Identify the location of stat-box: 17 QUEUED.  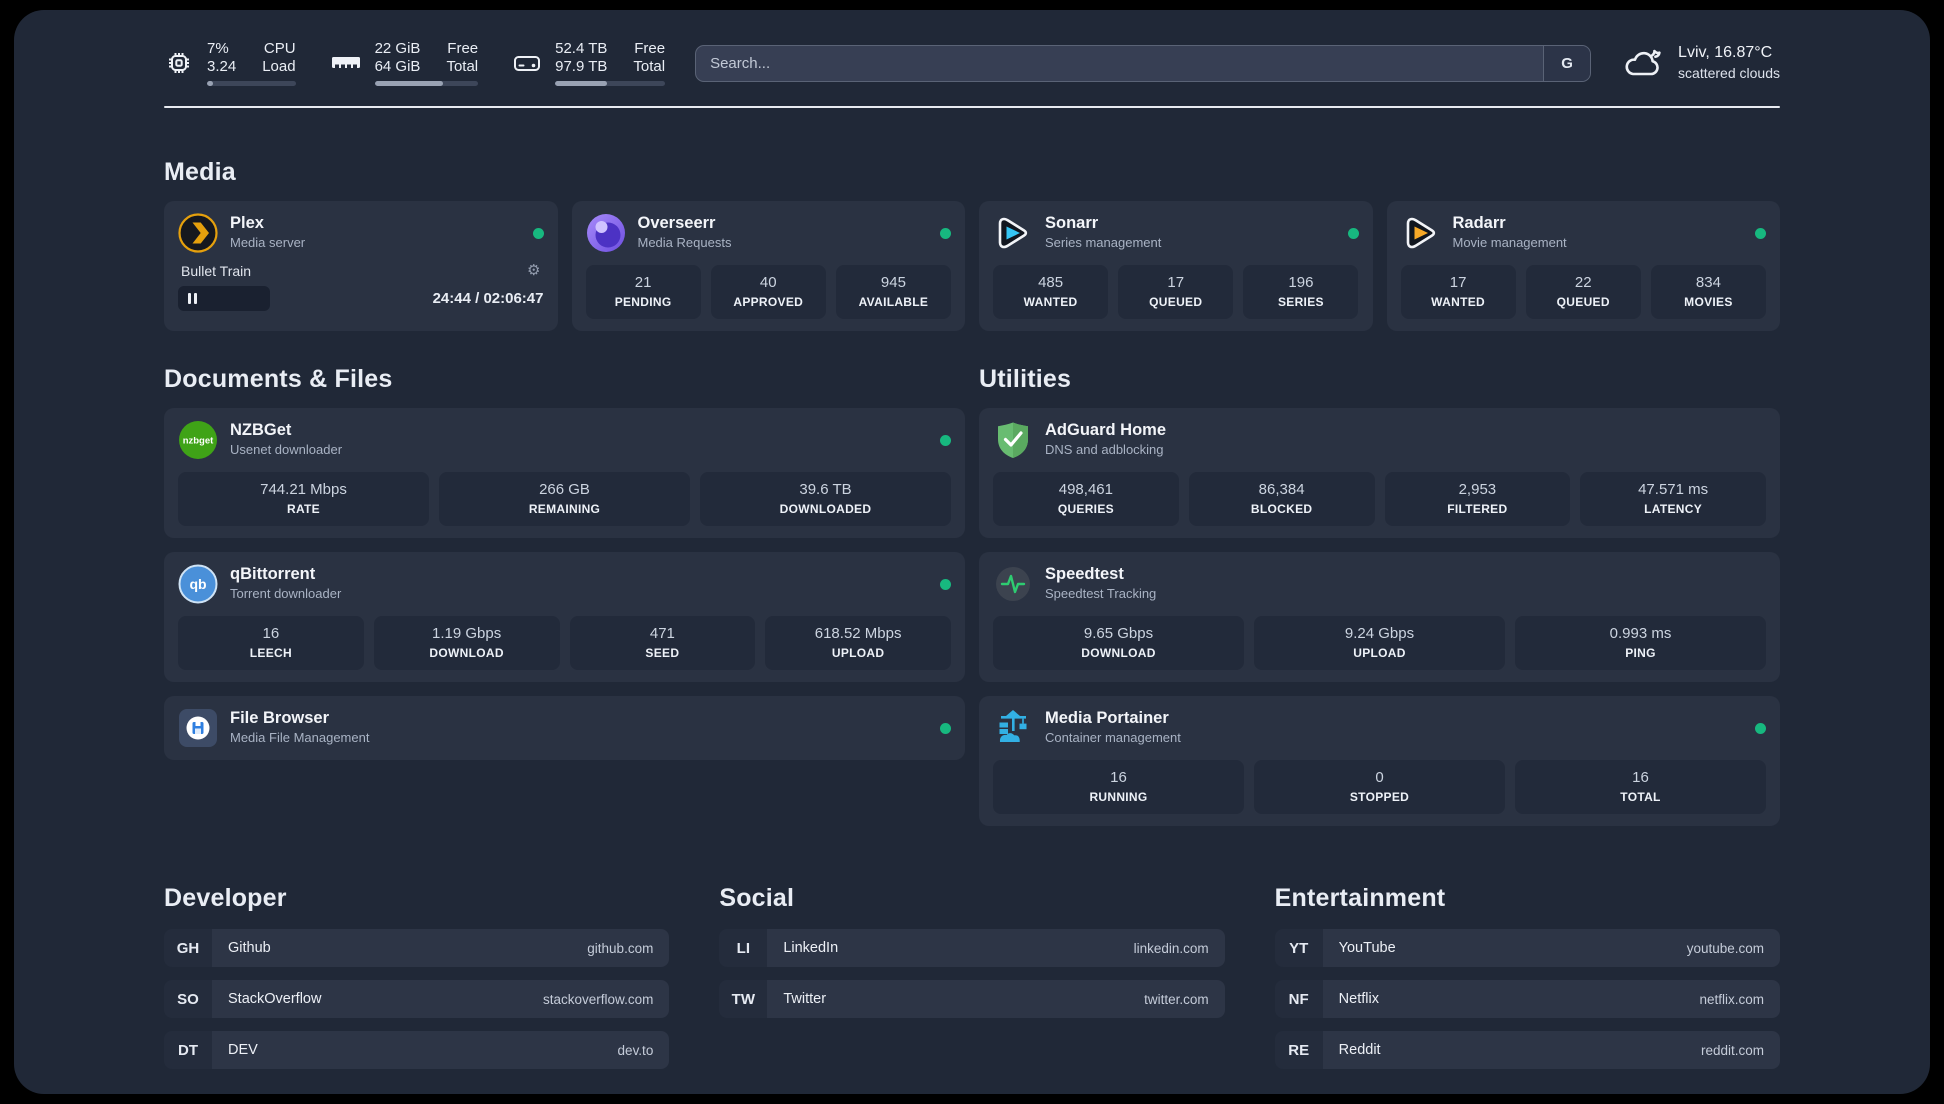
(1176, 292).